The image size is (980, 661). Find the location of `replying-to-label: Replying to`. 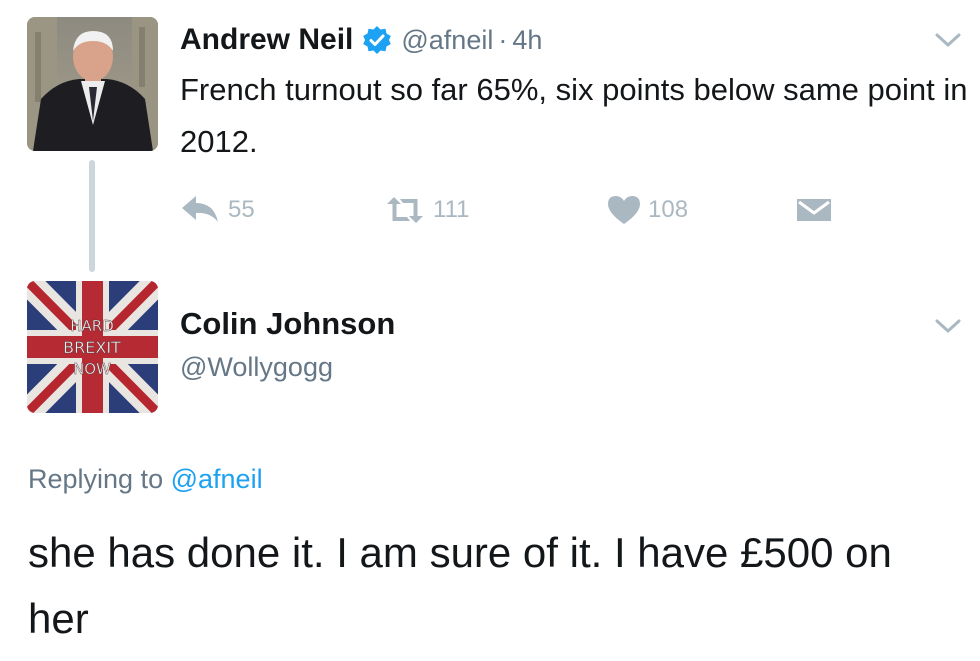

replying-to-label: Replying to is located at coordinates (96, 479).